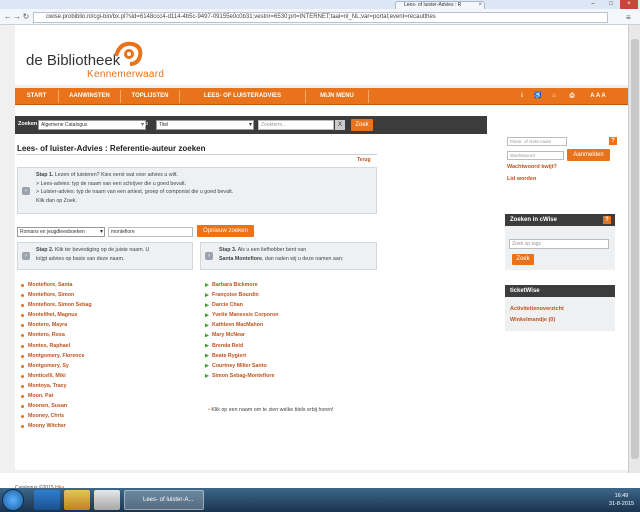  I want to click on accessibility-icon: ♿, so click(538, 96).